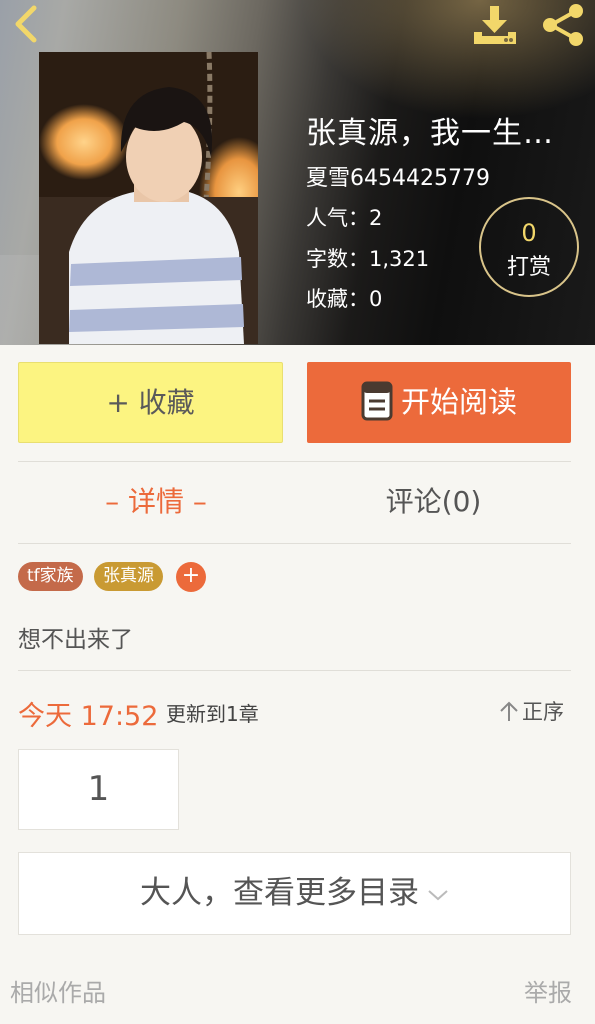  What do you see at coordinates (398, 176) in the screenshot?
I see `author-name: 夏雪6454425779` at bounding box center [398, 176].